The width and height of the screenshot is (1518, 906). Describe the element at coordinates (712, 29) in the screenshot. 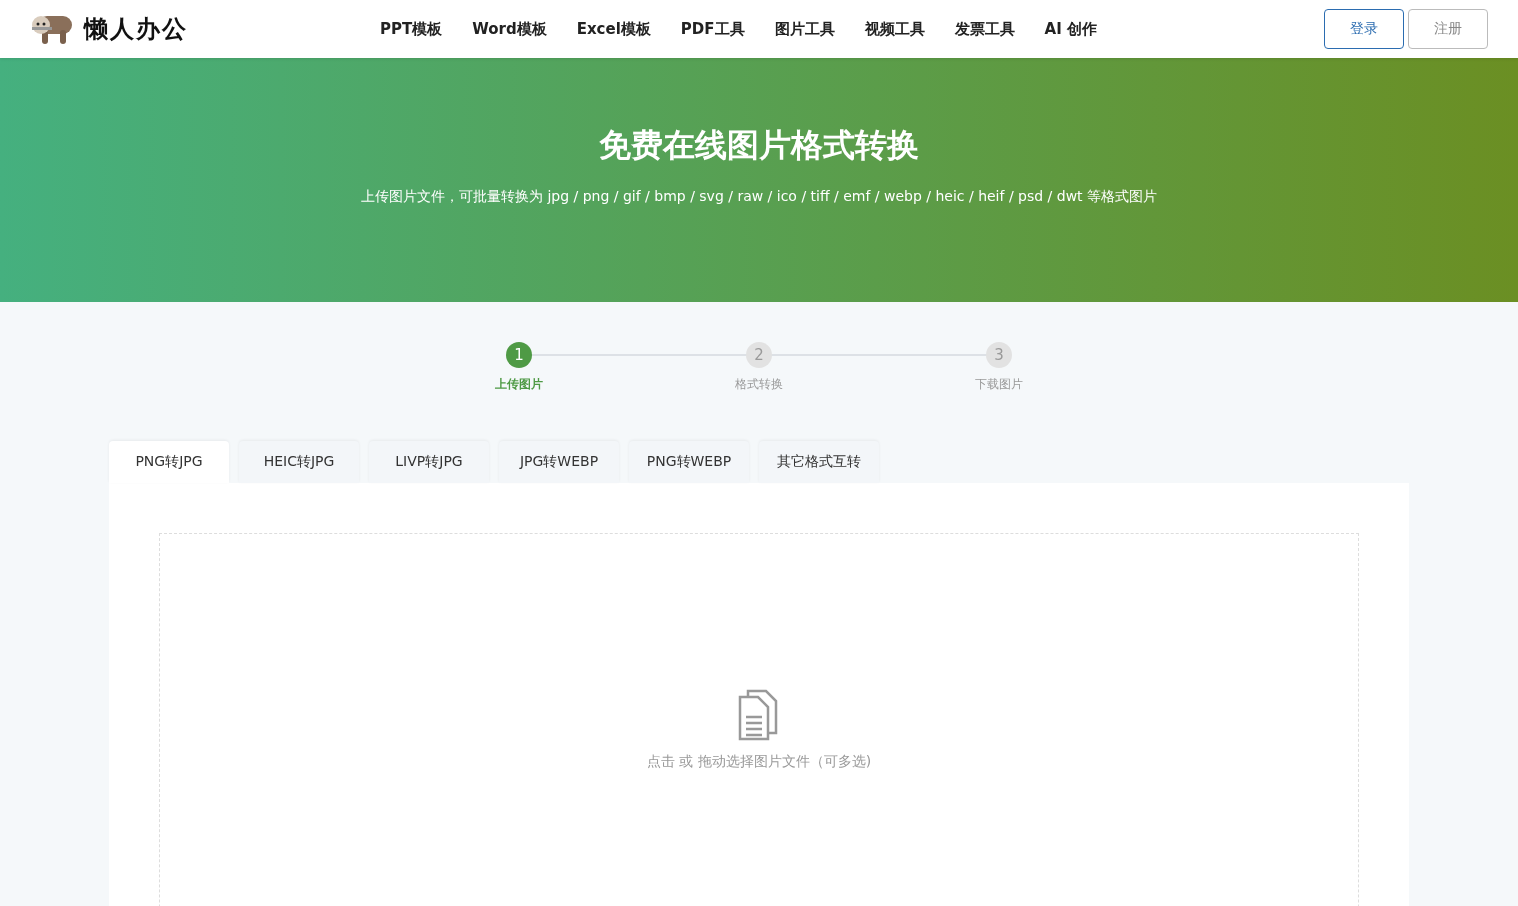

I see `nav-link: PDF工具` at that location.